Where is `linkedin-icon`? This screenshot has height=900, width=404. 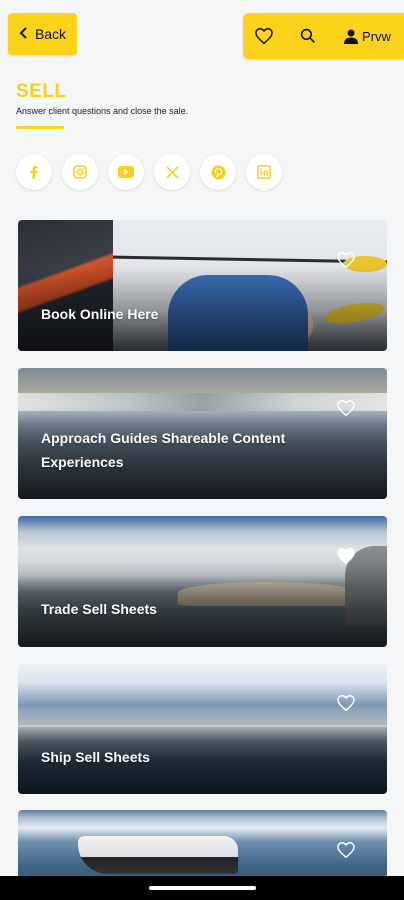 linkedin-icon is located at coordinates (264, 172).